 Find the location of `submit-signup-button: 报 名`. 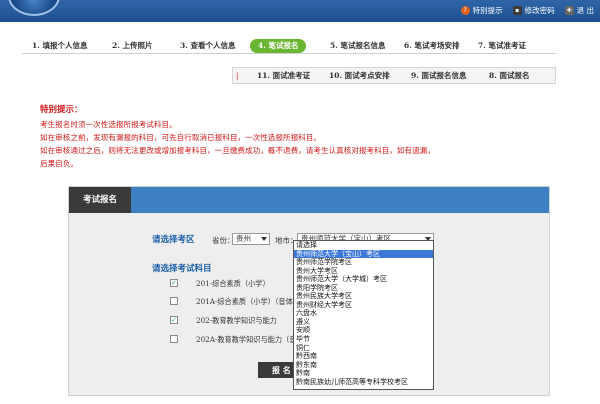

submit-signup-button: 报 名 is located at coordinates (278, 370).